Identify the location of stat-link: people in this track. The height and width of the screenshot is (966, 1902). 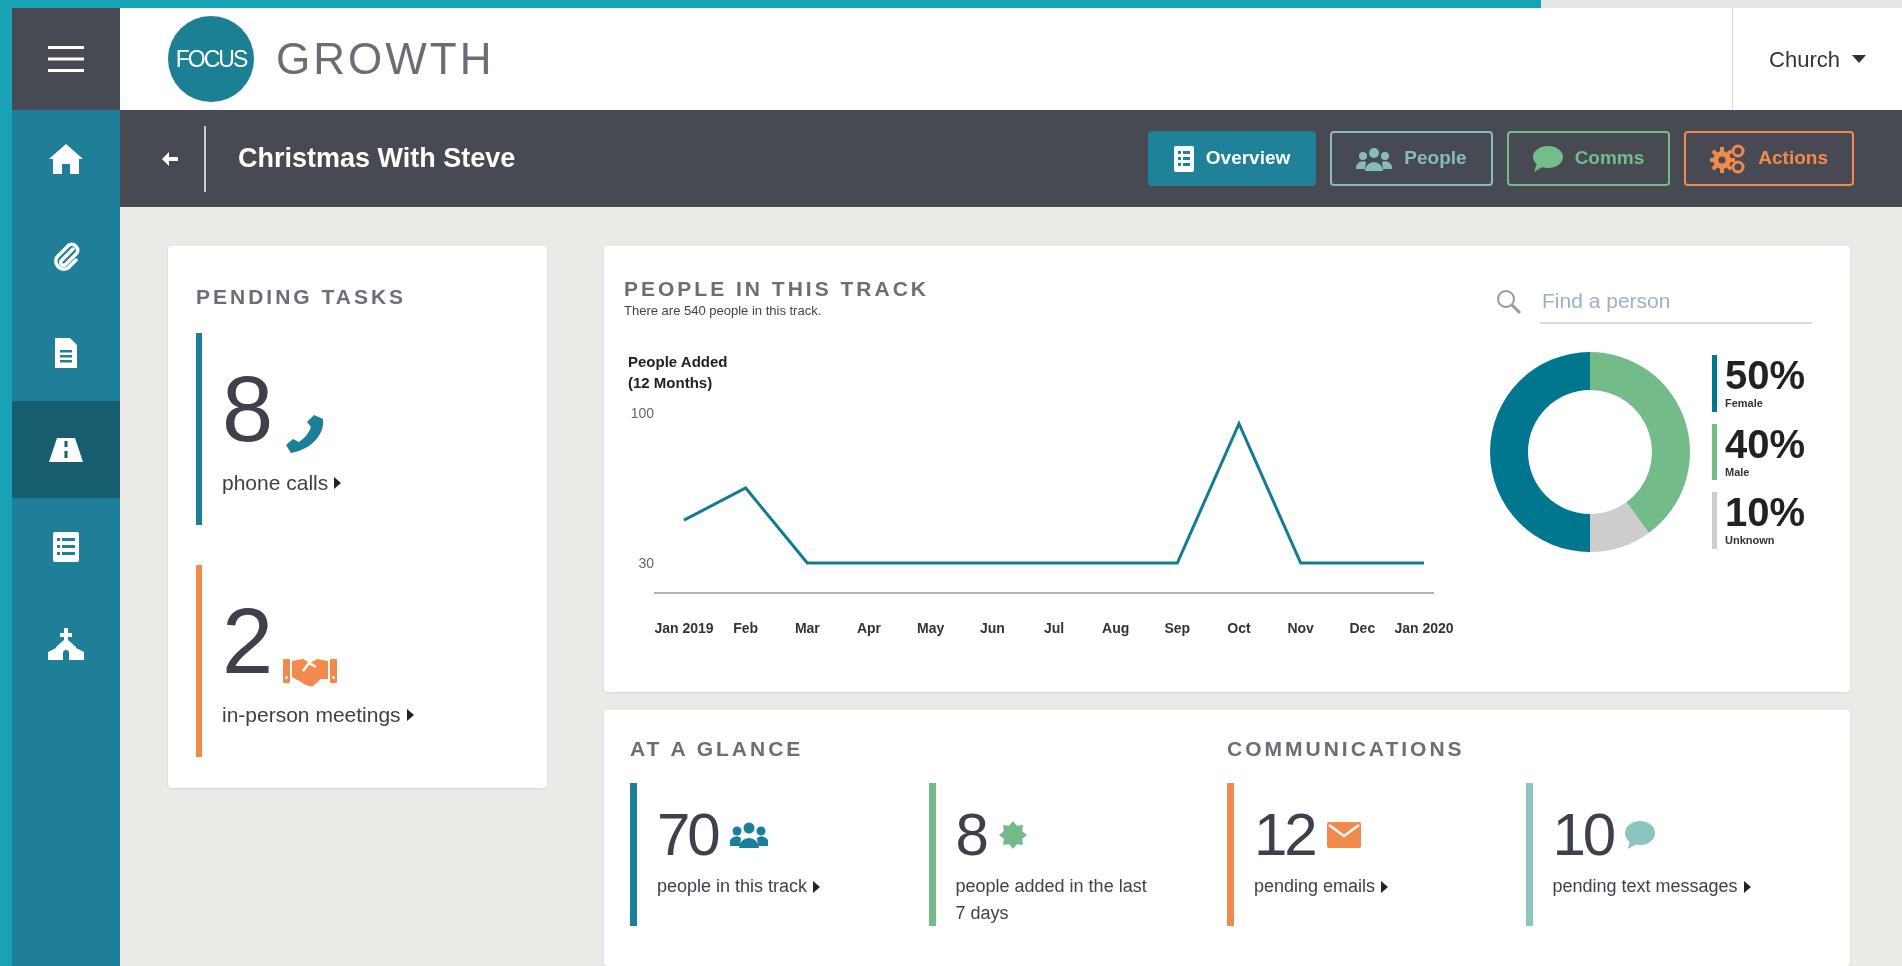
(739, 887).